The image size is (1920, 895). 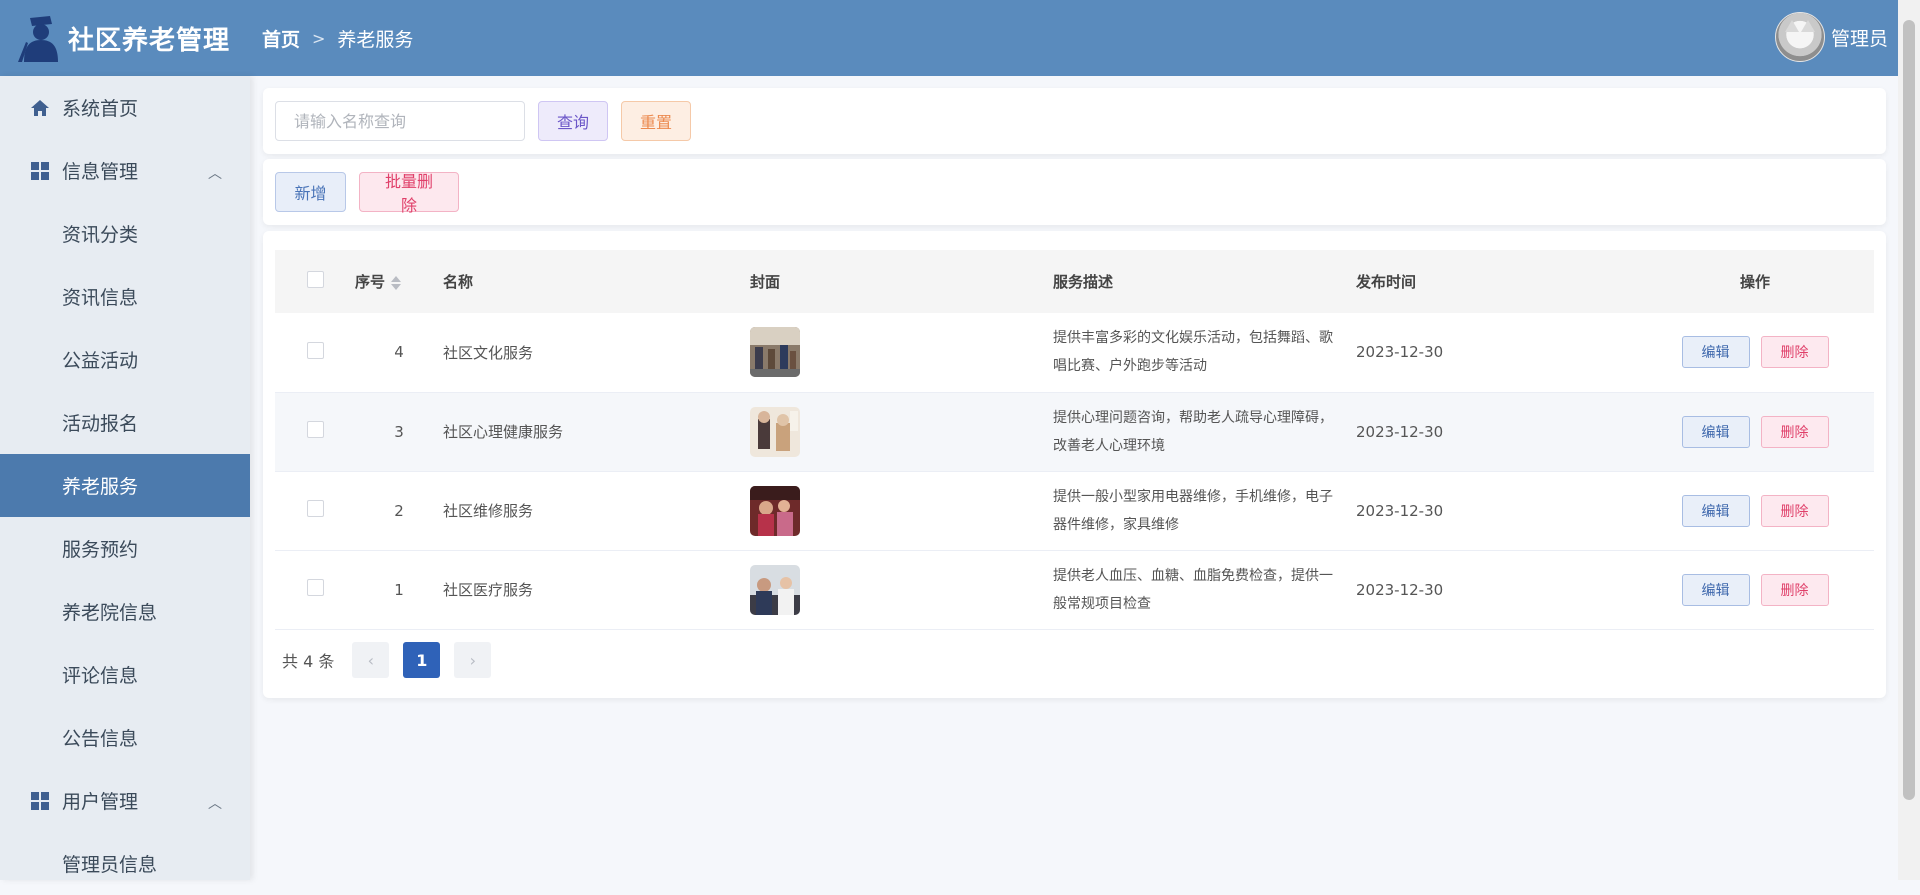 What do you see at coordinates (100, 802) in the screenshot?
I see `sidebar-item-label: 用户管理` at bounding box center [100, 802].